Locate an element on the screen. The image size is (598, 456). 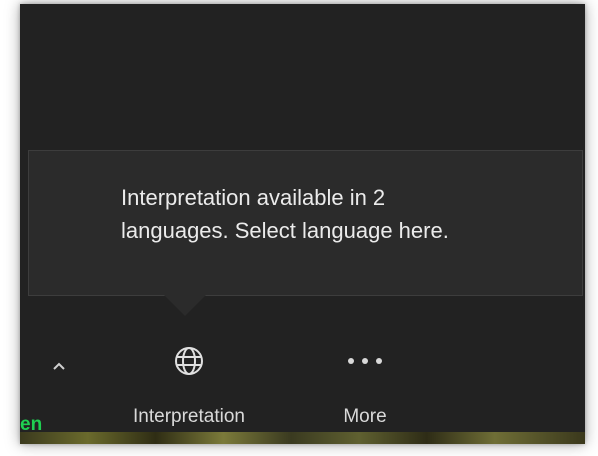
more-button: More is located at coordinates (365, 381).